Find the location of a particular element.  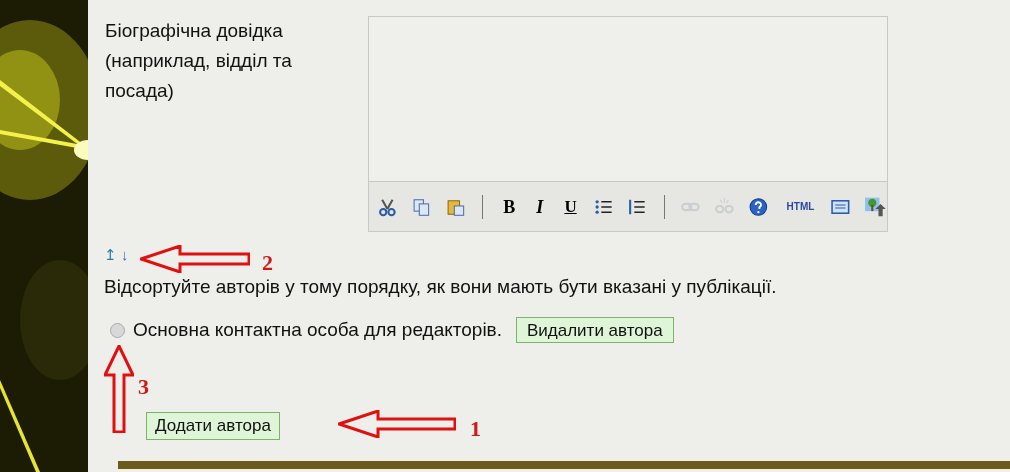

italic-button: I is located at coordinates (540, 206).